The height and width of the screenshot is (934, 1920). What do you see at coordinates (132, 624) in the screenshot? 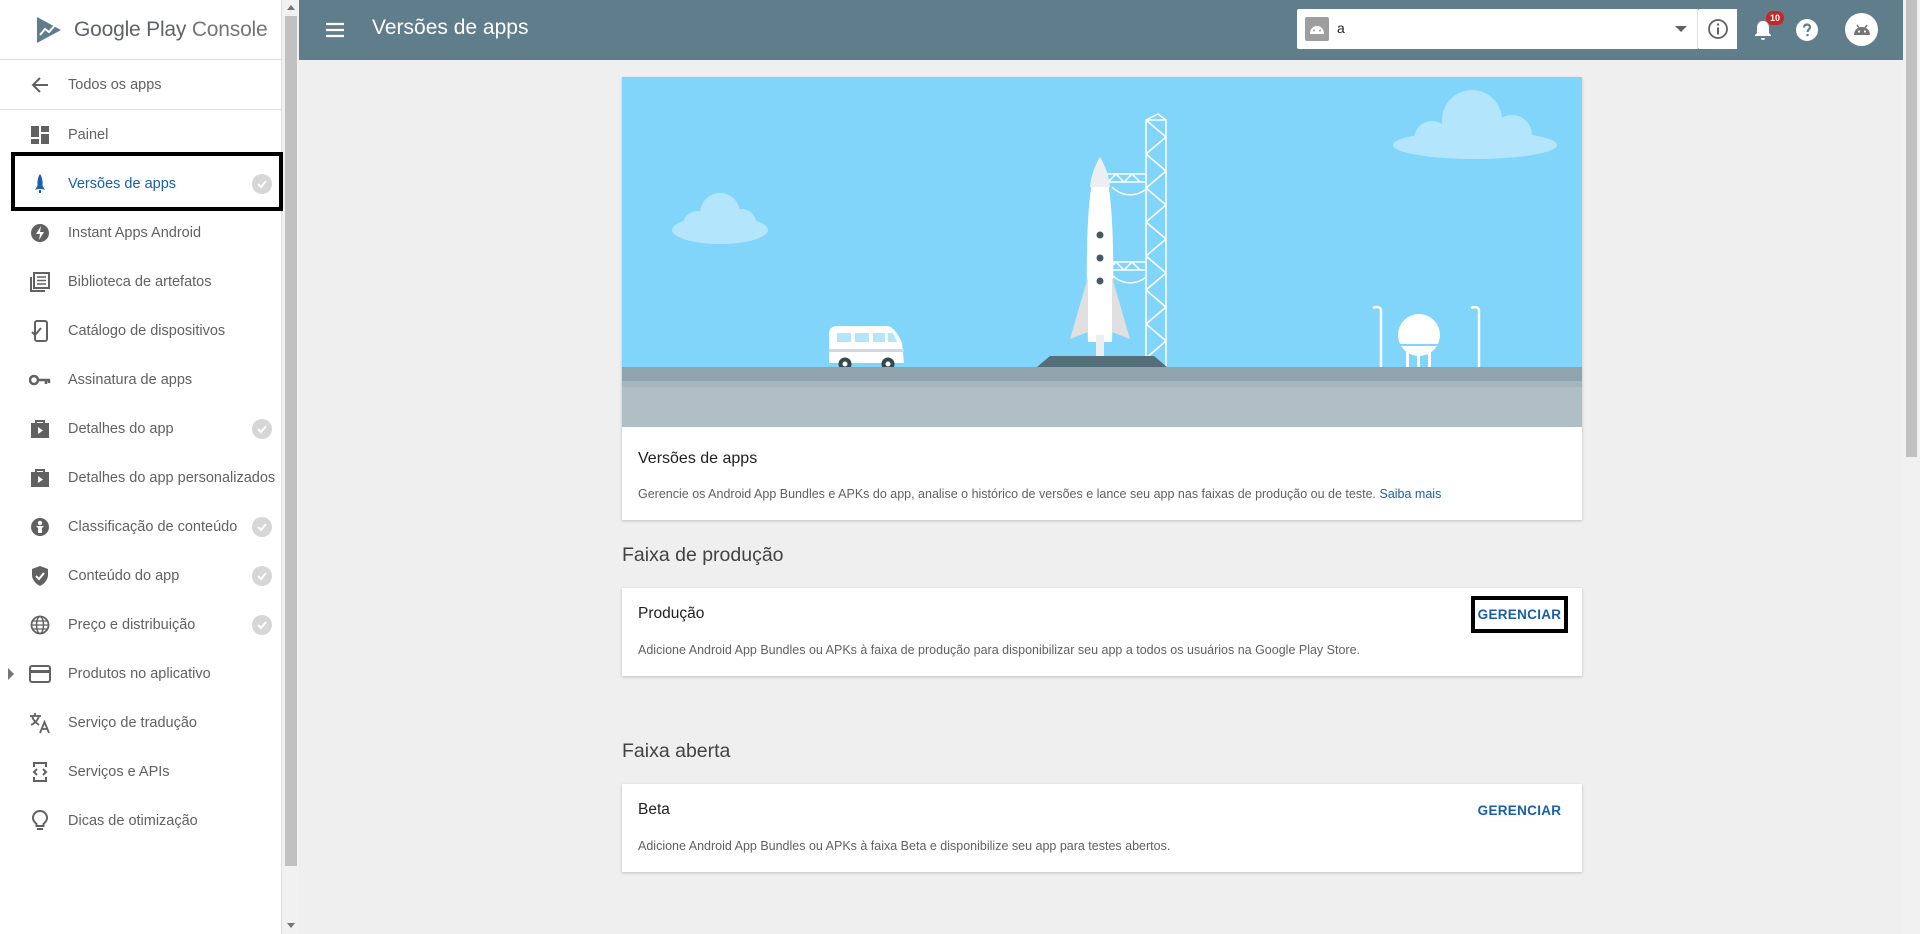
I see `sidebar-item-label: Preço e distribuição` at bounding box center [132, 624].